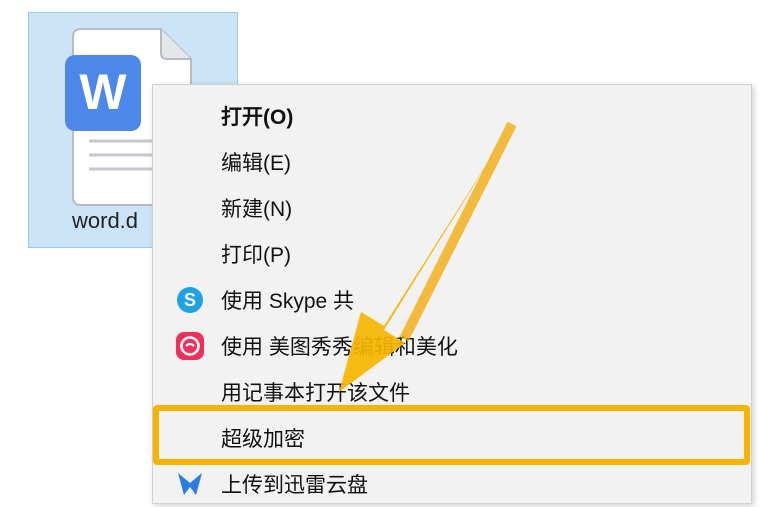  What do you see at coordinates (452, 254) in the screenshot?
I see `menu-item-print: 打印(P)` at bounding box center [452, 254].